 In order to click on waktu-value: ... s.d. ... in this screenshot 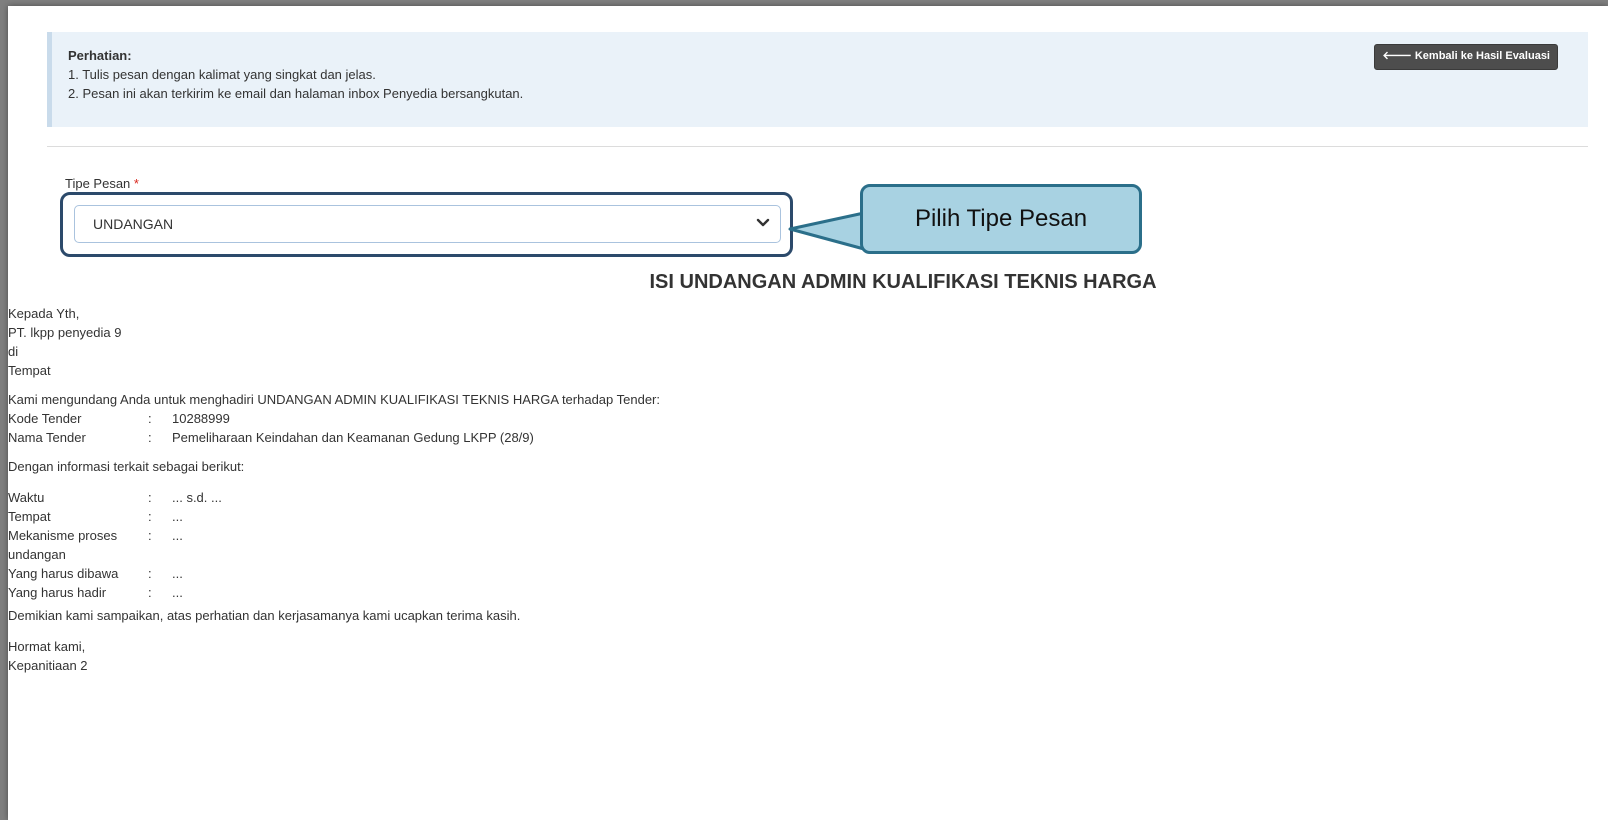, I will do `click(197, 497)`.